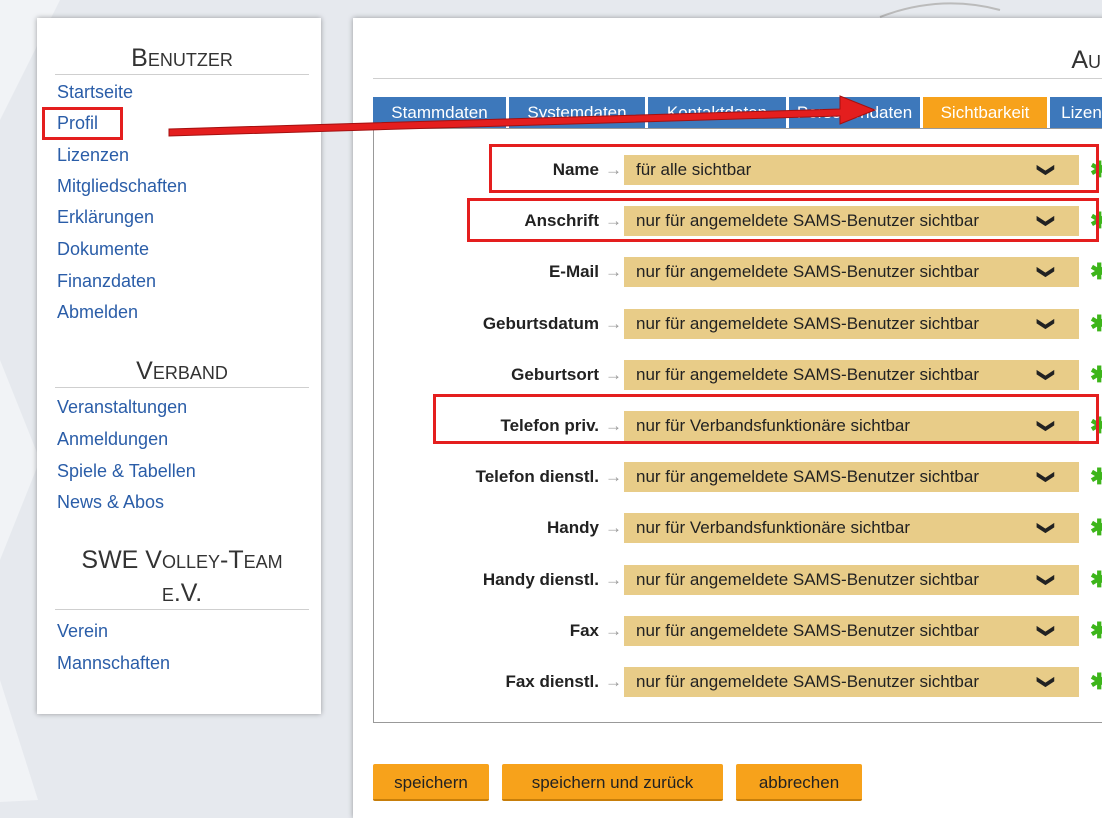 Image resolution: width=1102 pixels, height=818 pixels. Describe the element at coordinates (82, 123) in the screenshot. I see `highlight-profil-box` at that location.